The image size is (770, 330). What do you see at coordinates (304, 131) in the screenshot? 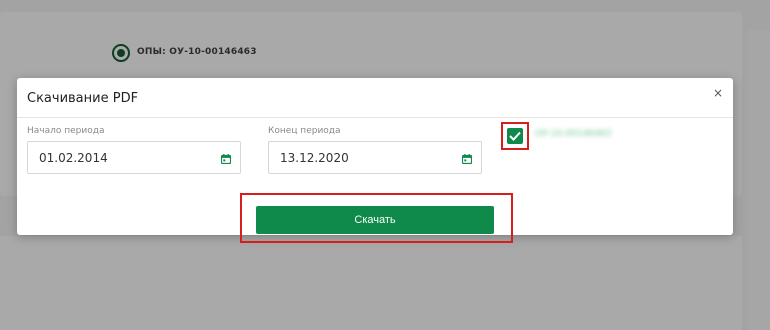
I see `end-date-label: Конец периода` at bounding box center [304, 131].